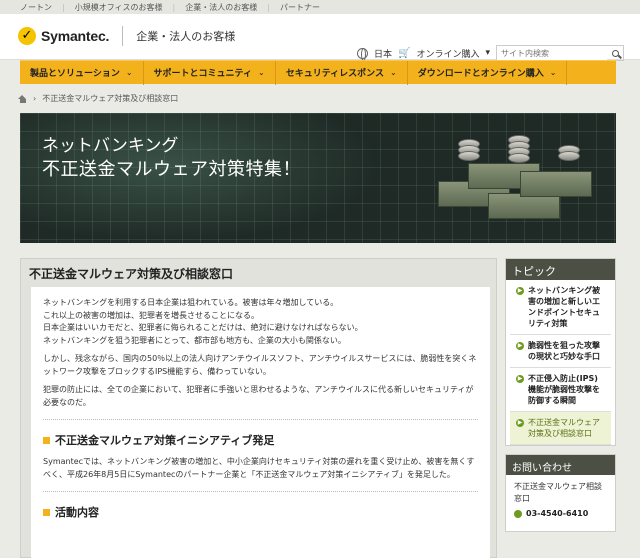  Describe the element at coordinates (22, 98) in the screenshot. I see `home-icon` at that location.